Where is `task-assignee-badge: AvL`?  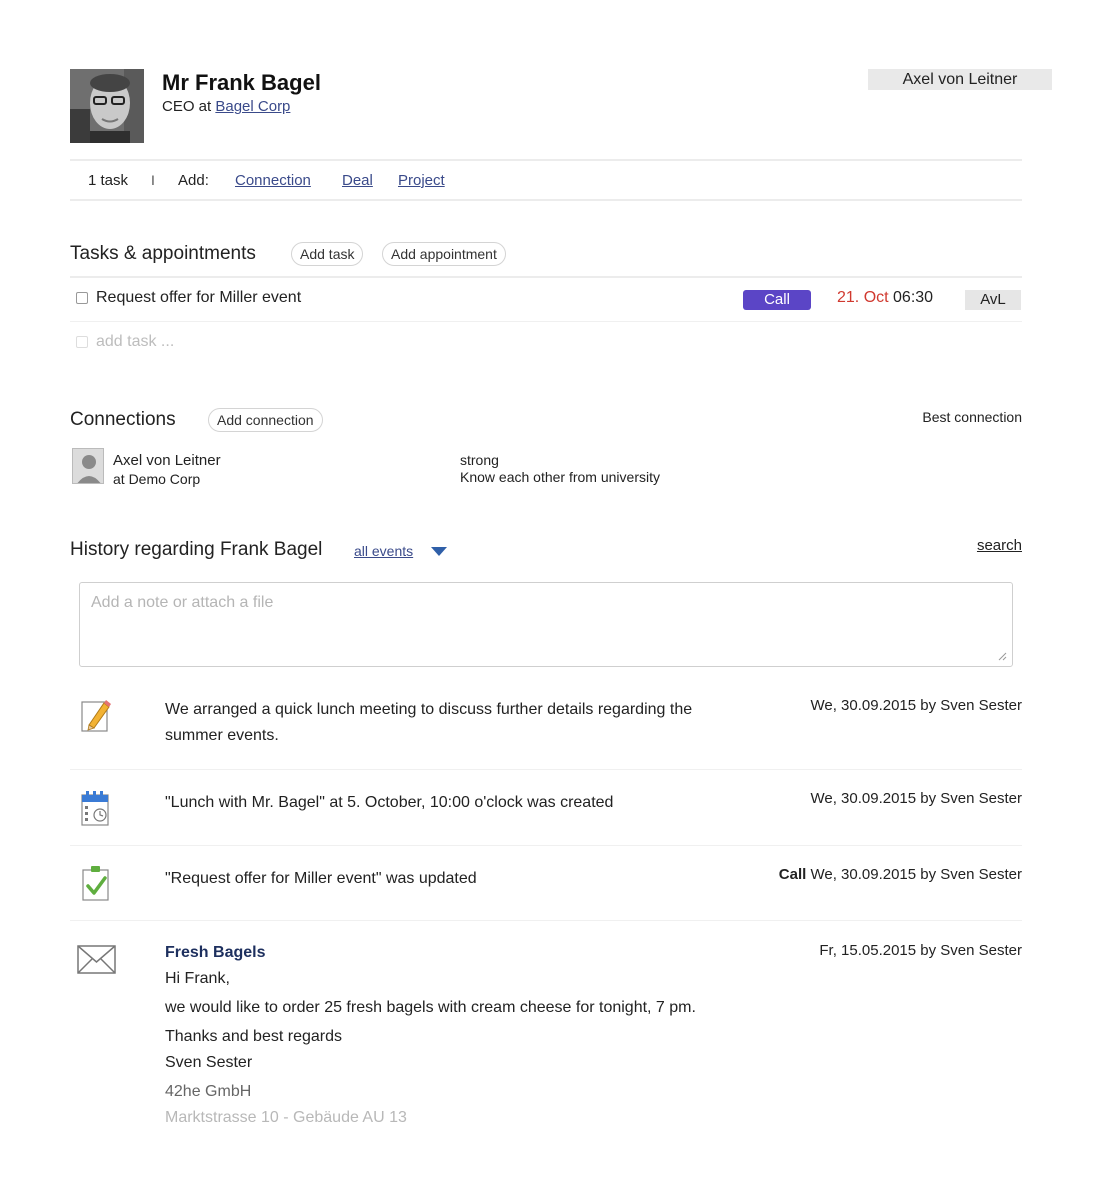
task-assignee-badge: AvL is located at coordinates (993, 300).